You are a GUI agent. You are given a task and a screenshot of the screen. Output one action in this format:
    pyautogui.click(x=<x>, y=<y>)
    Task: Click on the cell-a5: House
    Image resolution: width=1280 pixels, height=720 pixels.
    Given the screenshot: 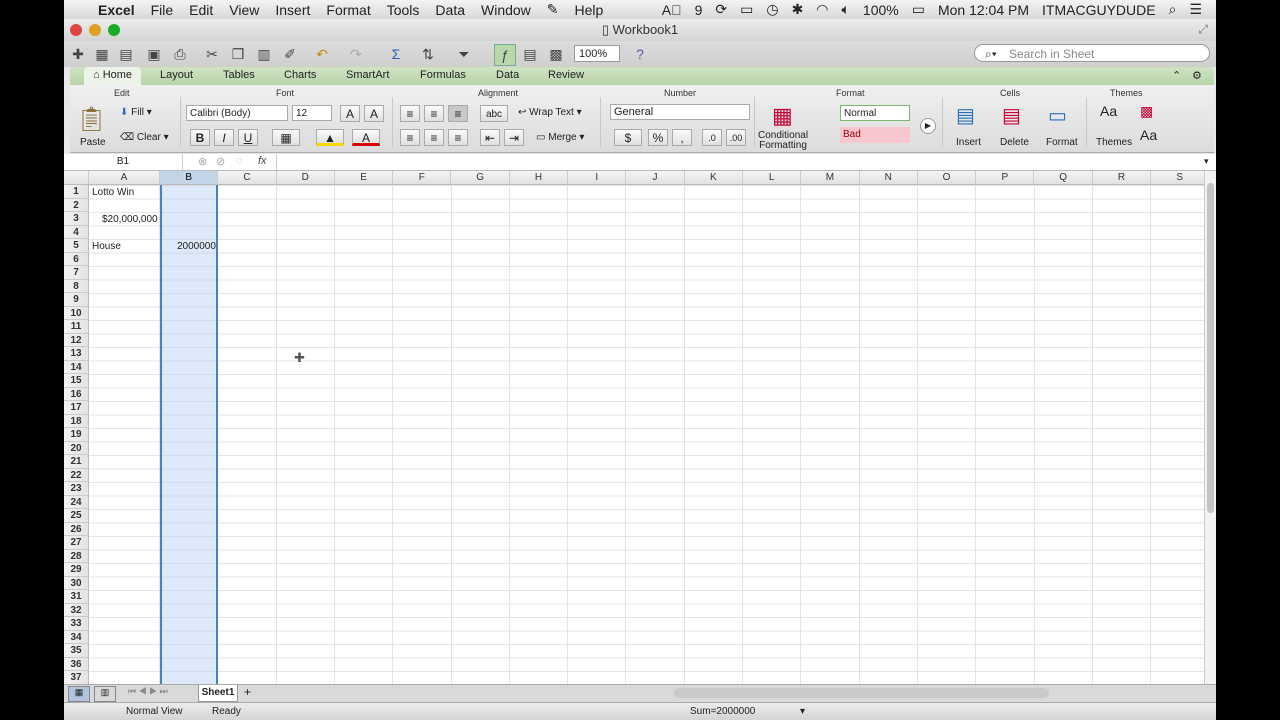 What is the action you would take?
    pyautogui.click(x=106, y=246)
    